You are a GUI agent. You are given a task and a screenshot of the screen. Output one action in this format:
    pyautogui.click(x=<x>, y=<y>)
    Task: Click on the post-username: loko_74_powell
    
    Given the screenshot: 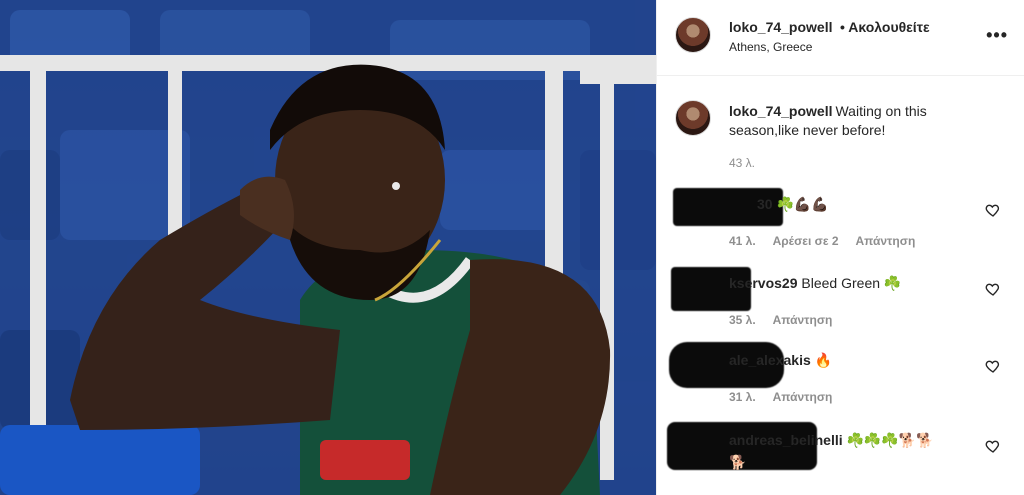 What is the action you would take?
    pyautogui.click(x=780, y=27)
    